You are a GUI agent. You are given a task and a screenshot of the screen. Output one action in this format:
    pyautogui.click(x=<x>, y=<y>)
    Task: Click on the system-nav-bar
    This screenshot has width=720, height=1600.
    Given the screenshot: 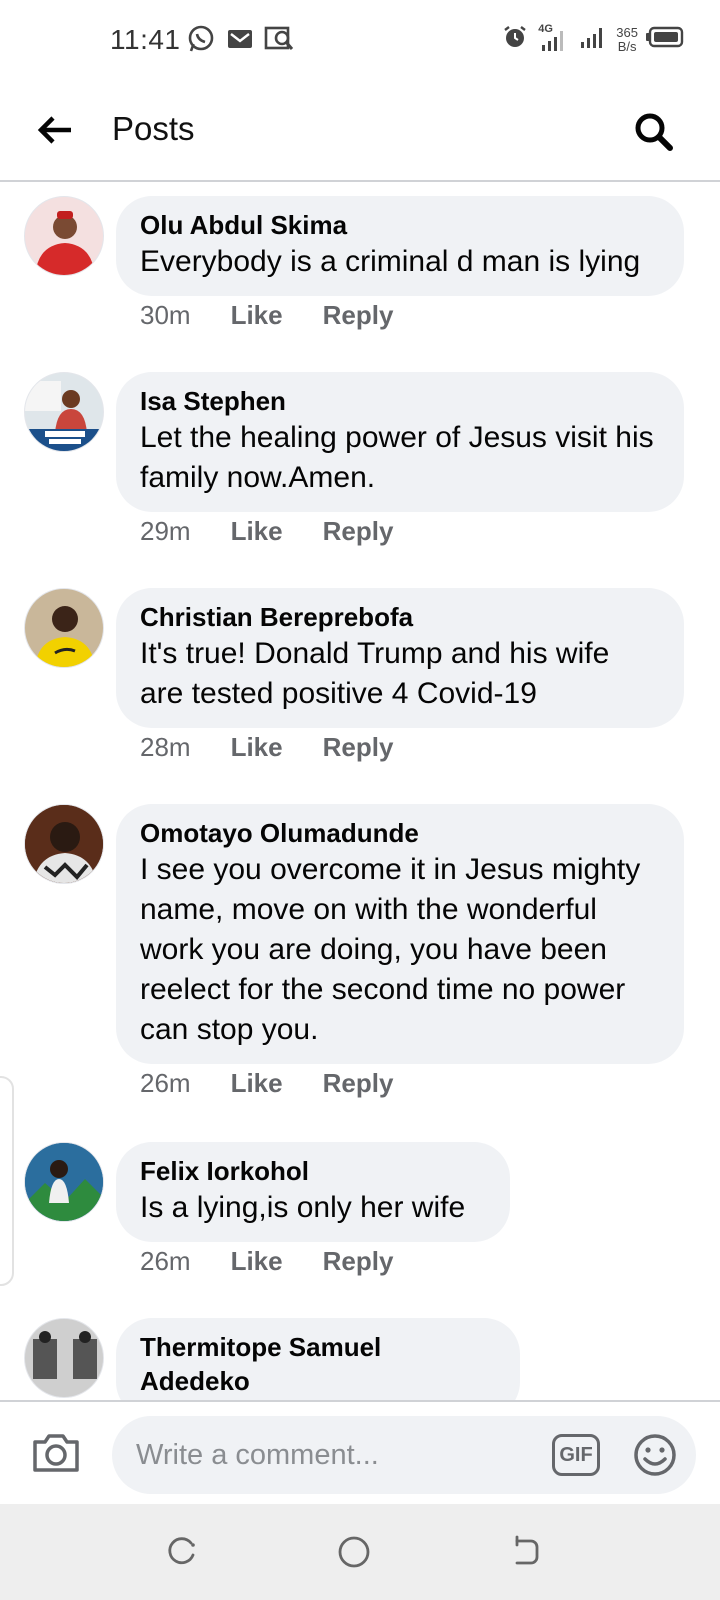 What is the action you would take?
    pyautogui.click(x=360, y=1552)
    